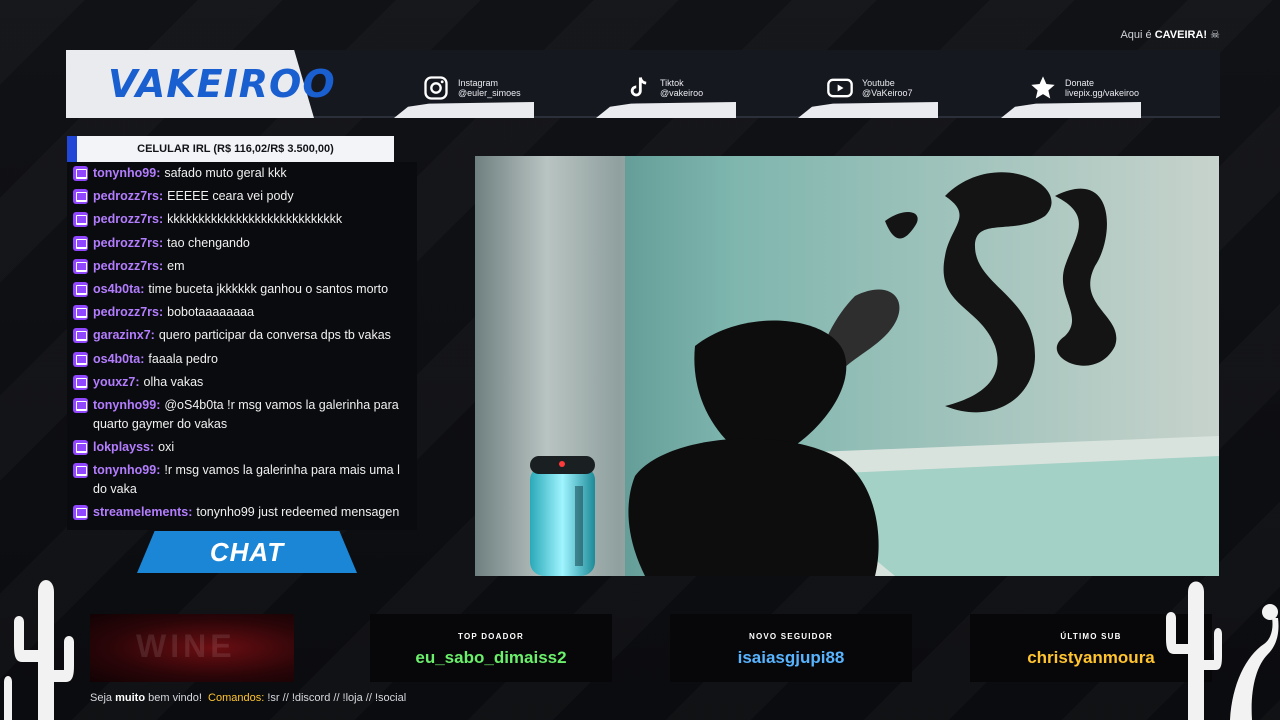  I want to click on chat-text: EEEEE ceara vei pody, so click(230, 196).